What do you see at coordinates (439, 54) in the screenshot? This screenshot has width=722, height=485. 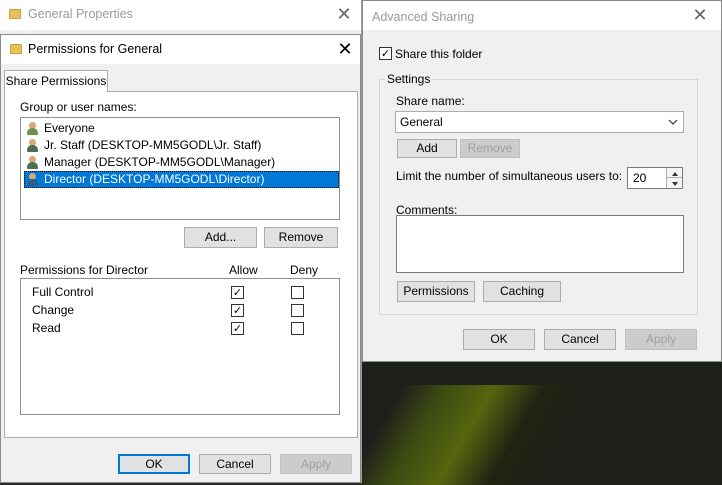 I see `share-folder-label: Share this folder` at bounding box center [439, 54].